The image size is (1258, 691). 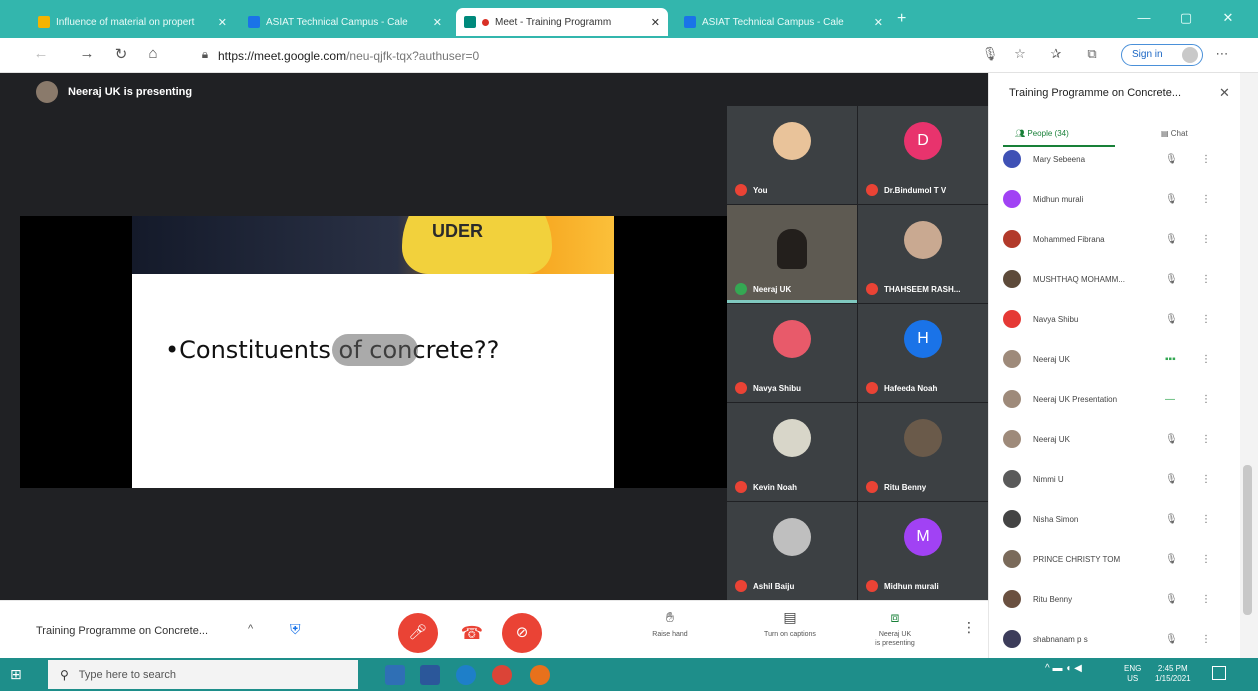 What do you see at coordinates (1171, 279) in the screenshot?
I see `mic-off-icon: 🎙︎` at bounding box center [1171, 279].